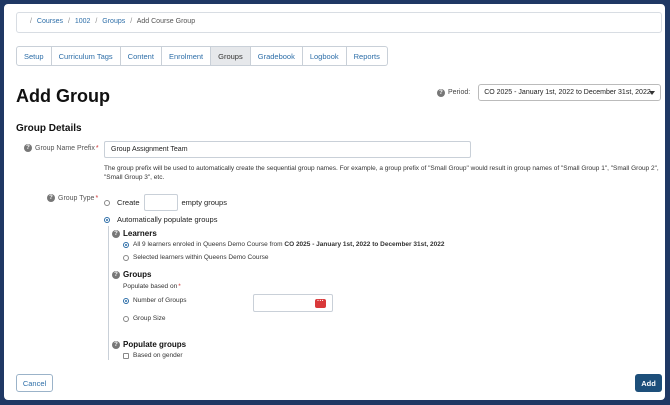 The height and width of the screenshot is (405, 670). Describe the element at coordinates (86, 56) in the screenshot. I see `tab-curriculum-tags: Curriculum Tags` at that location.